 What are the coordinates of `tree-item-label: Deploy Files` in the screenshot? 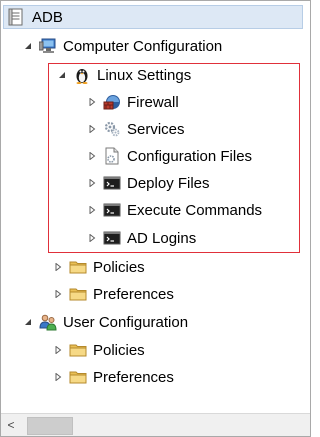 It's located at (168, 183).